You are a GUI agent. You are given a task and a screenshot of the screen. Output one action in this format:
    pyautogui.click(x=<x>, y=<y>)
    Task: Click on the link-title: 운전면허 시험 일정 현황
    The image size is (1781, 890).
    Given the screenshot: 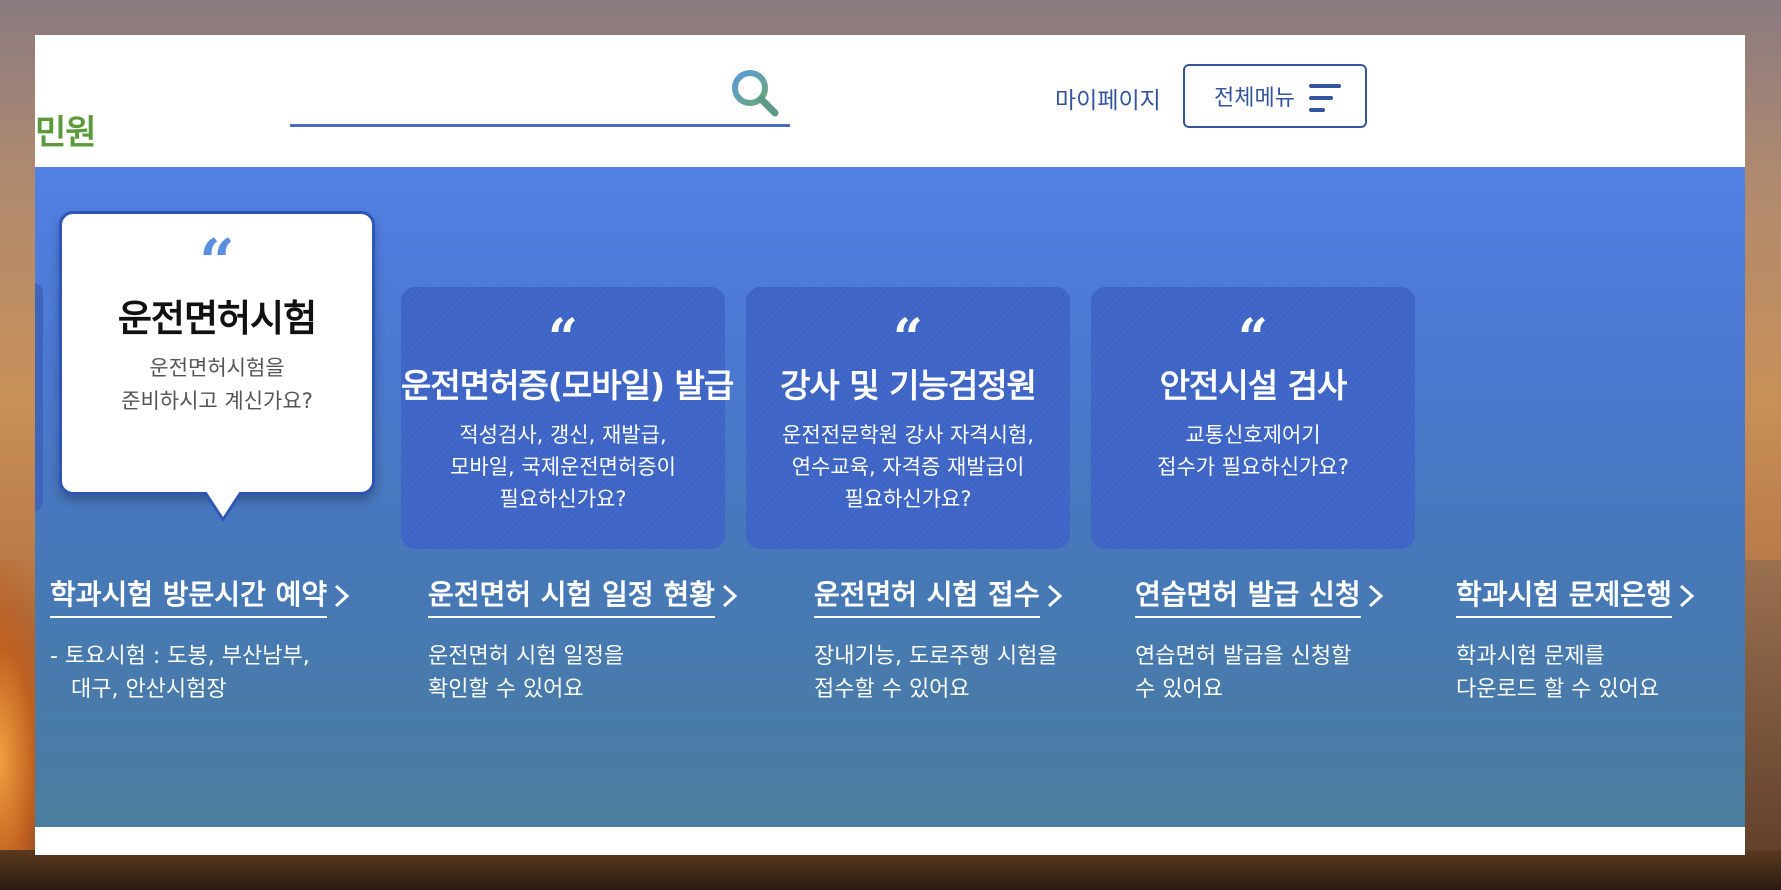 What is the action you would take?
    pyautogui.click(x=584, y=595)
    